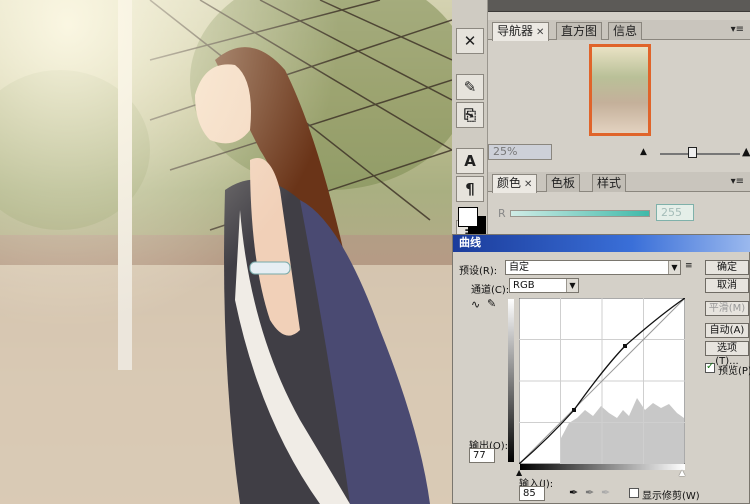 The image size is (750, 504). I want to click on tab-histogram: 直方图, so click(579, 31).